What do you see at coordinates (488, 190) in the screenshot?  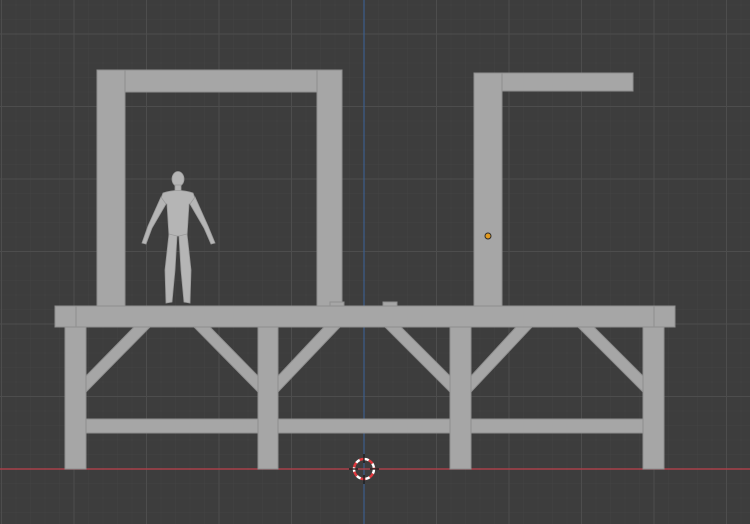 I see `frame-right-post` at bounding box center [488, 190].